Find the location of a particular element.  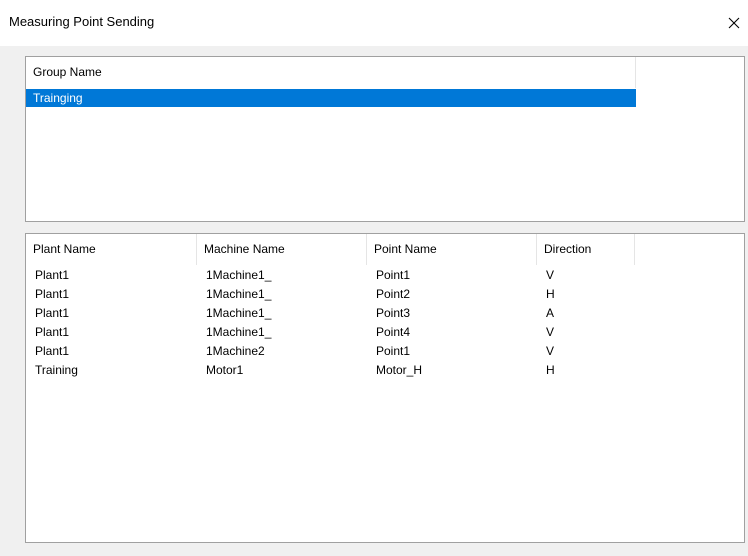

window-title: Measuring Point Sending is located at coordinates (82, 21).